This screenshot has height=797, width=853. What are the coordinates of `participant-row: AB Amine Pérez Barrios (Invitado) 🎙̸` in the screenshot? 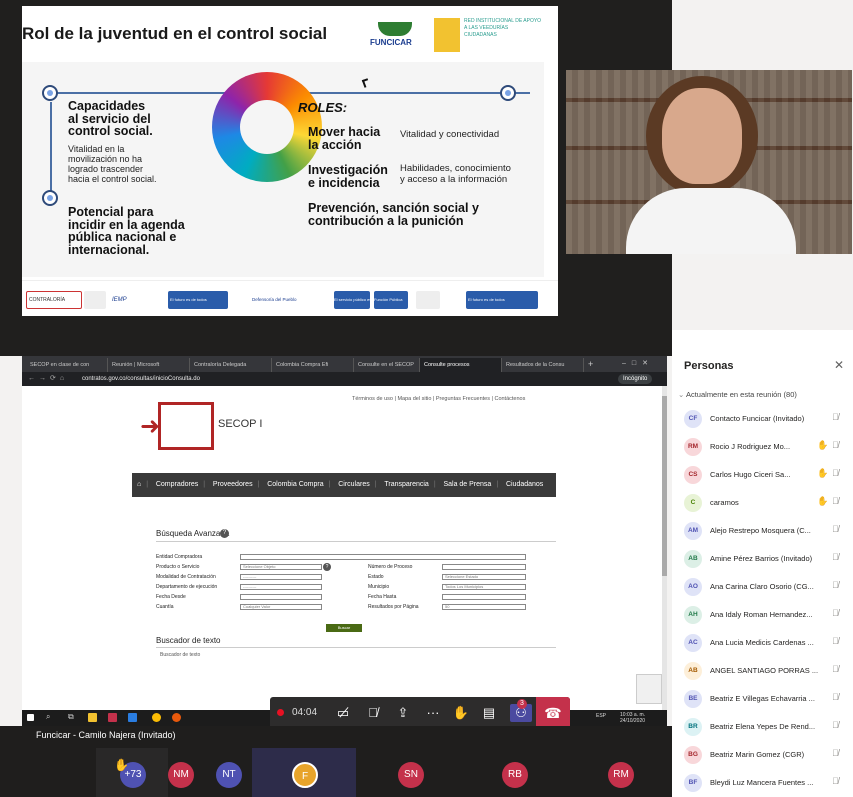 It's located at (762, 560).